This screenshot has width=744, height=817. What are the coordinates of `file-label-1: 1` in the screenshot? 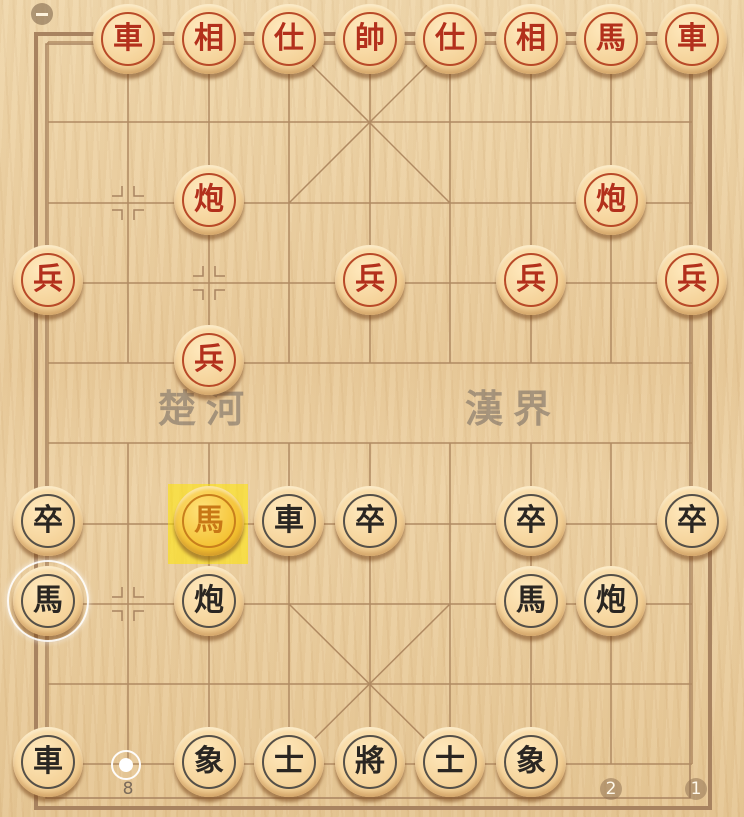 It's located at (696, 789).